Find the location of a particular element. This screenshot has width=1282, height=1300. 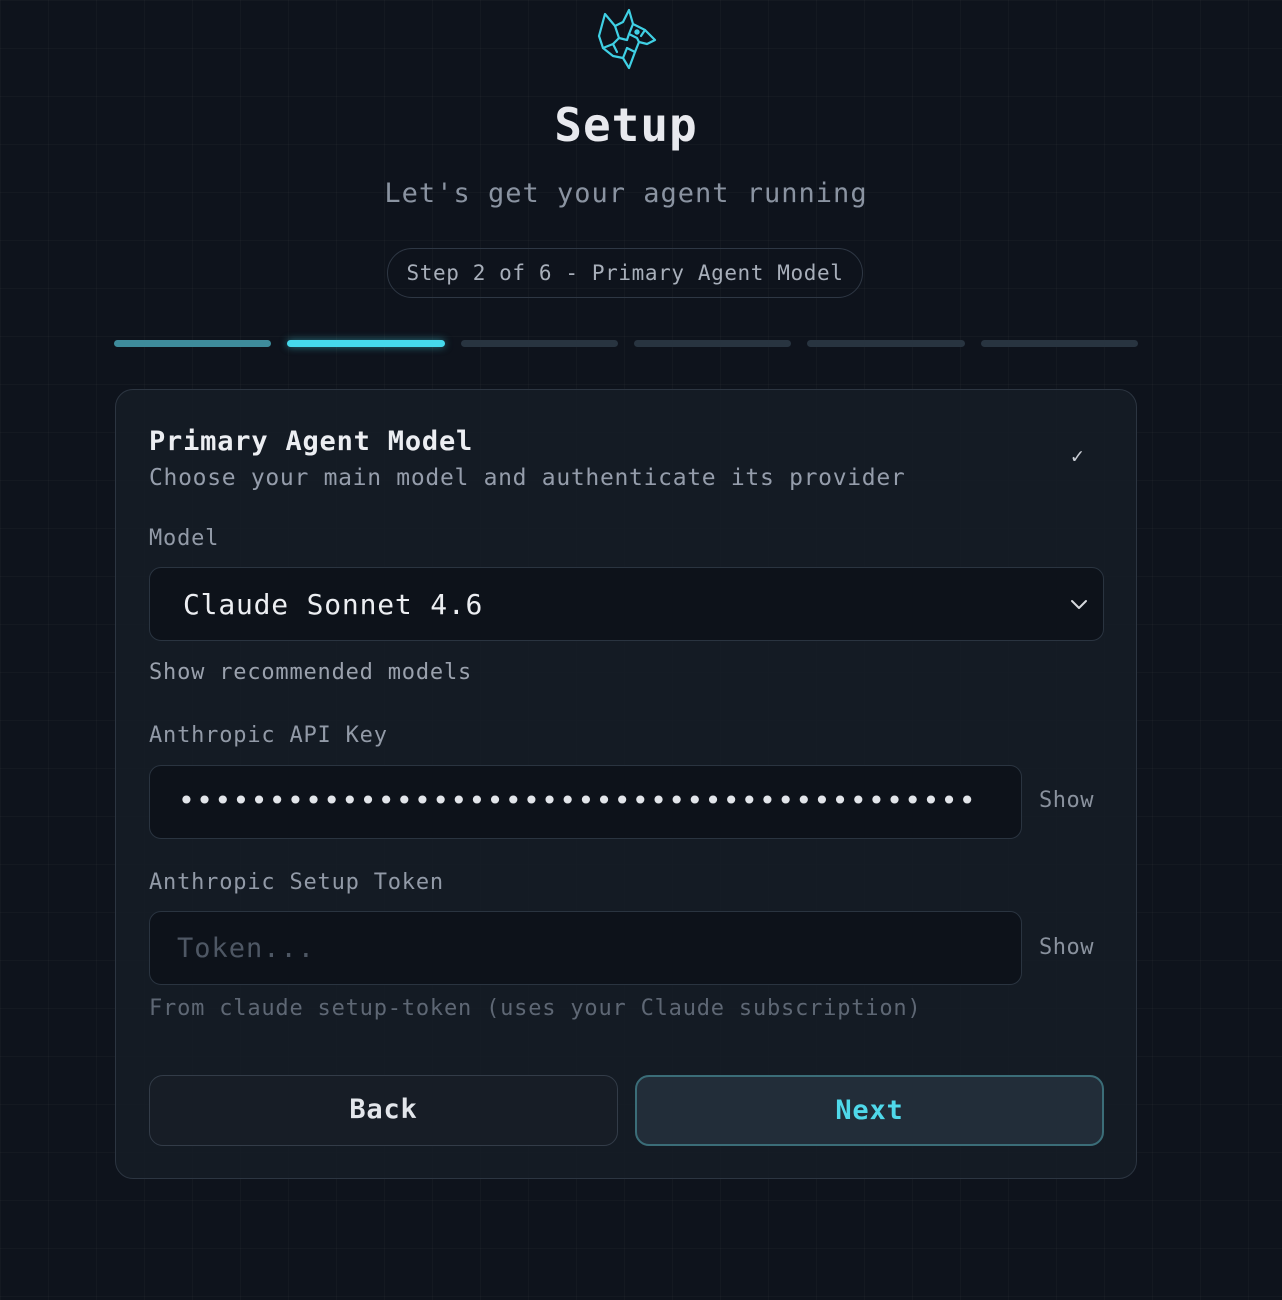

model-select: Claude Sonnet 4.6 is located at coordinates (626, 604).